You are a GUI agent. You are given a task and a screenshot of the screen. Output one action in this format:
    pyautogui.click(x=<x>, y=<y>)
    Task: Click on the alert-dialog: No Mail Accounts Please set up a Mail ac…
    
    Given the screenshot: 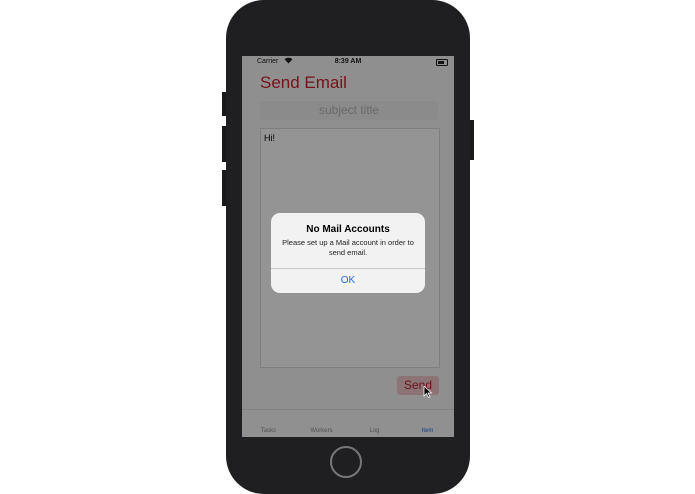 What is the action you would take?
    pyautogui.click(x=348, y=253)
    